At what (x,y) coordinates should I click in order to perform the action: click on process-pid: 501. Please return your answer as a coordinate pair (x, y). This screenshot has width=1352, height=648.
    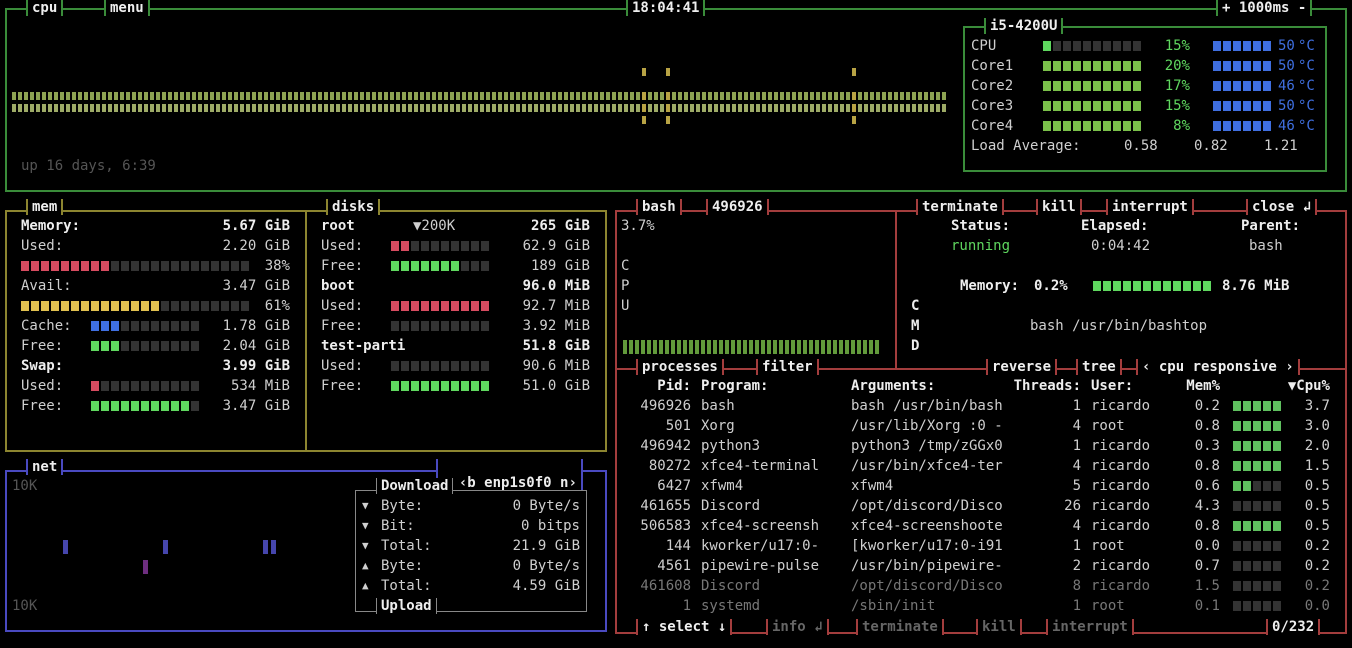
    Looking at the image, I should click on (678, 426).